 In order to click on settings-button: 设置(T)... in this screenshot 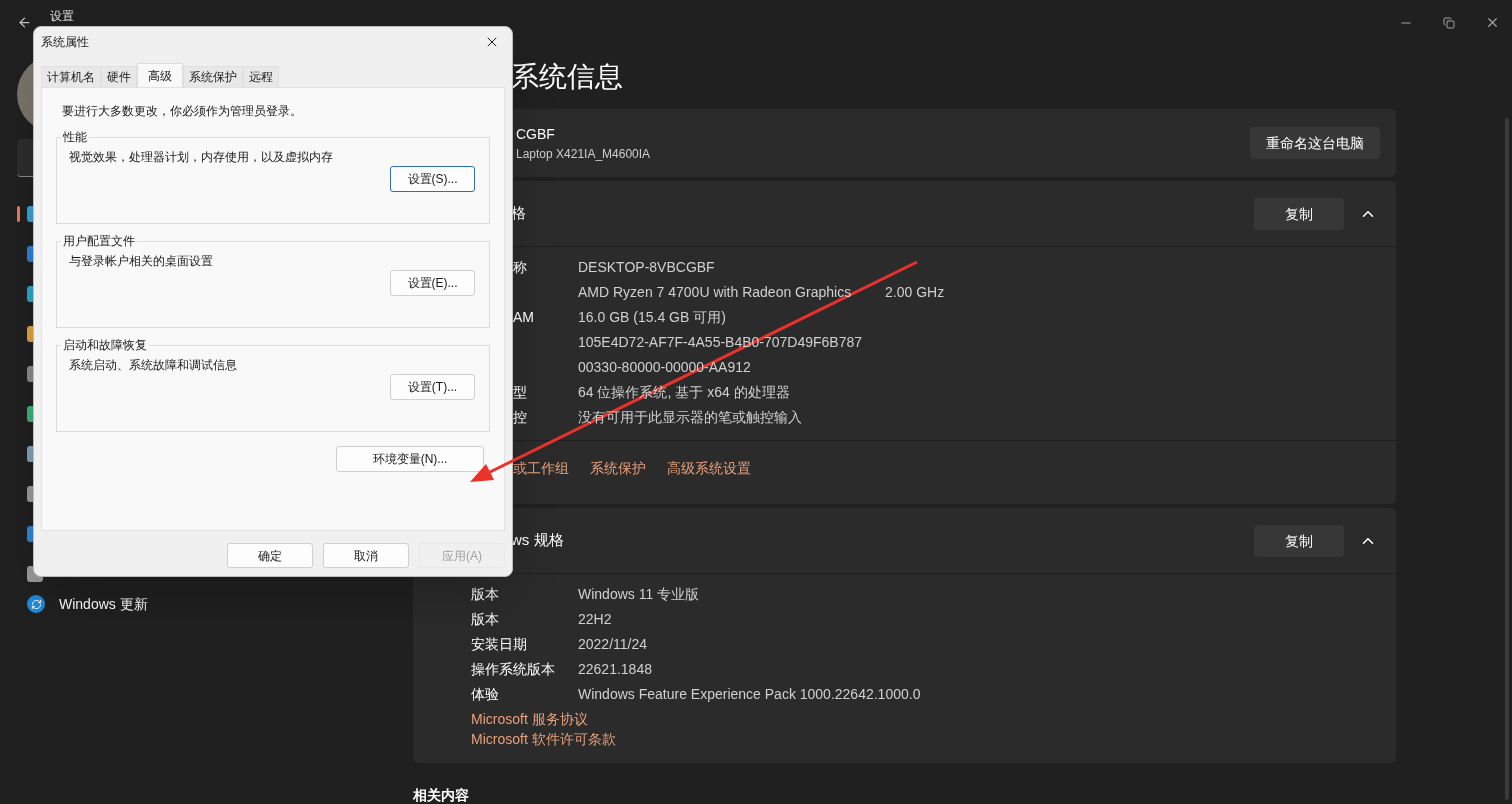, I will do `click(432, 387)`.